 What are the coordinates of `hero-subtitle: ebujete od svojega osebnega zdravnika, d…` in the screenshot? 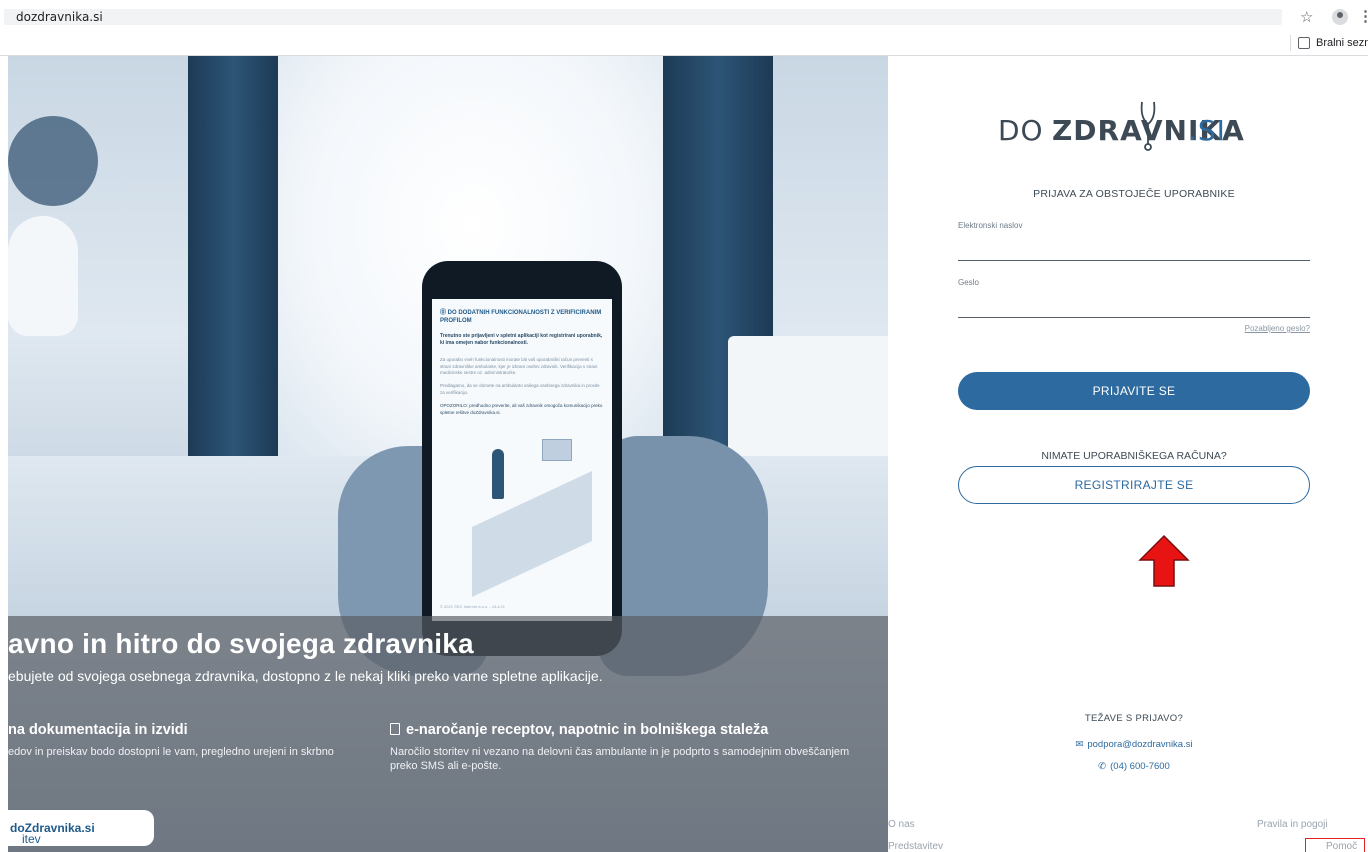 It's located at (305, 676).